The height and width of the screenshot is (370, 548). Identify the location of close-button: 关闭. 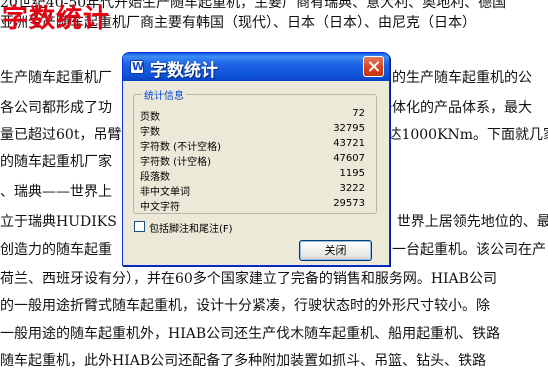
(335, 250).